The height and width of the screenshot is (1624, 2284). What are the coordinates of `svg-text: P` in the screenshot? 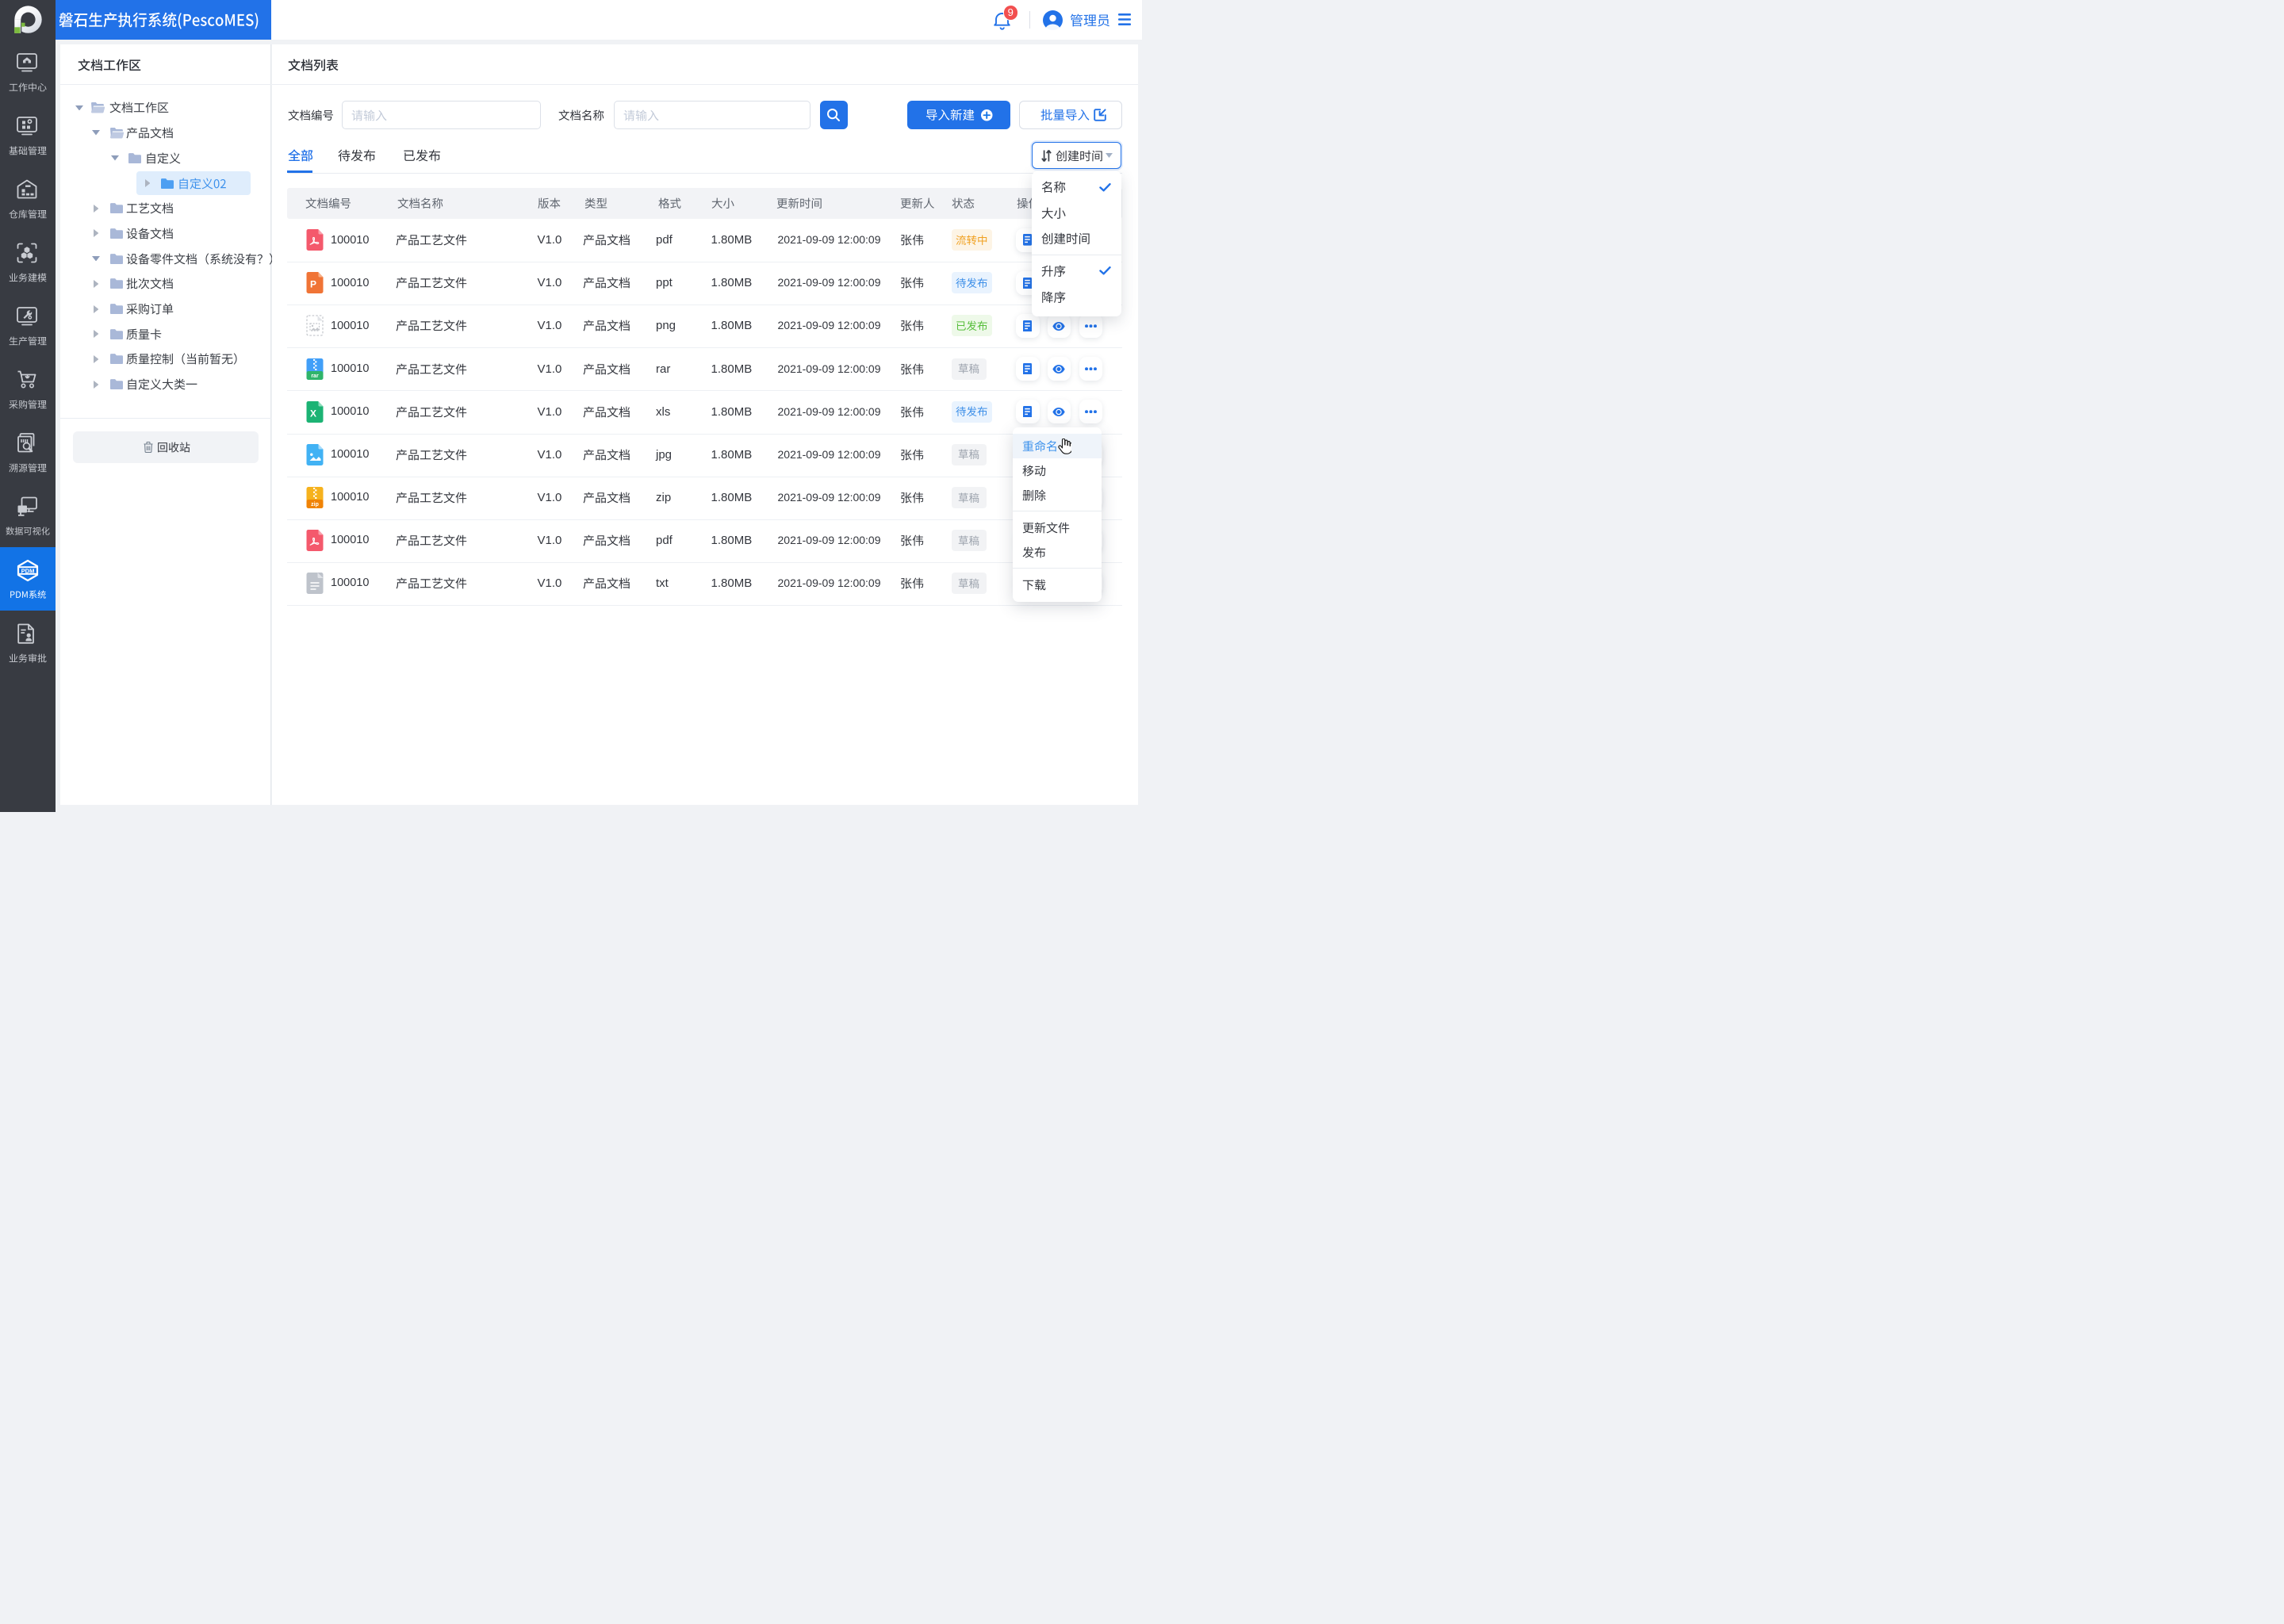 It's located at (312, 284).